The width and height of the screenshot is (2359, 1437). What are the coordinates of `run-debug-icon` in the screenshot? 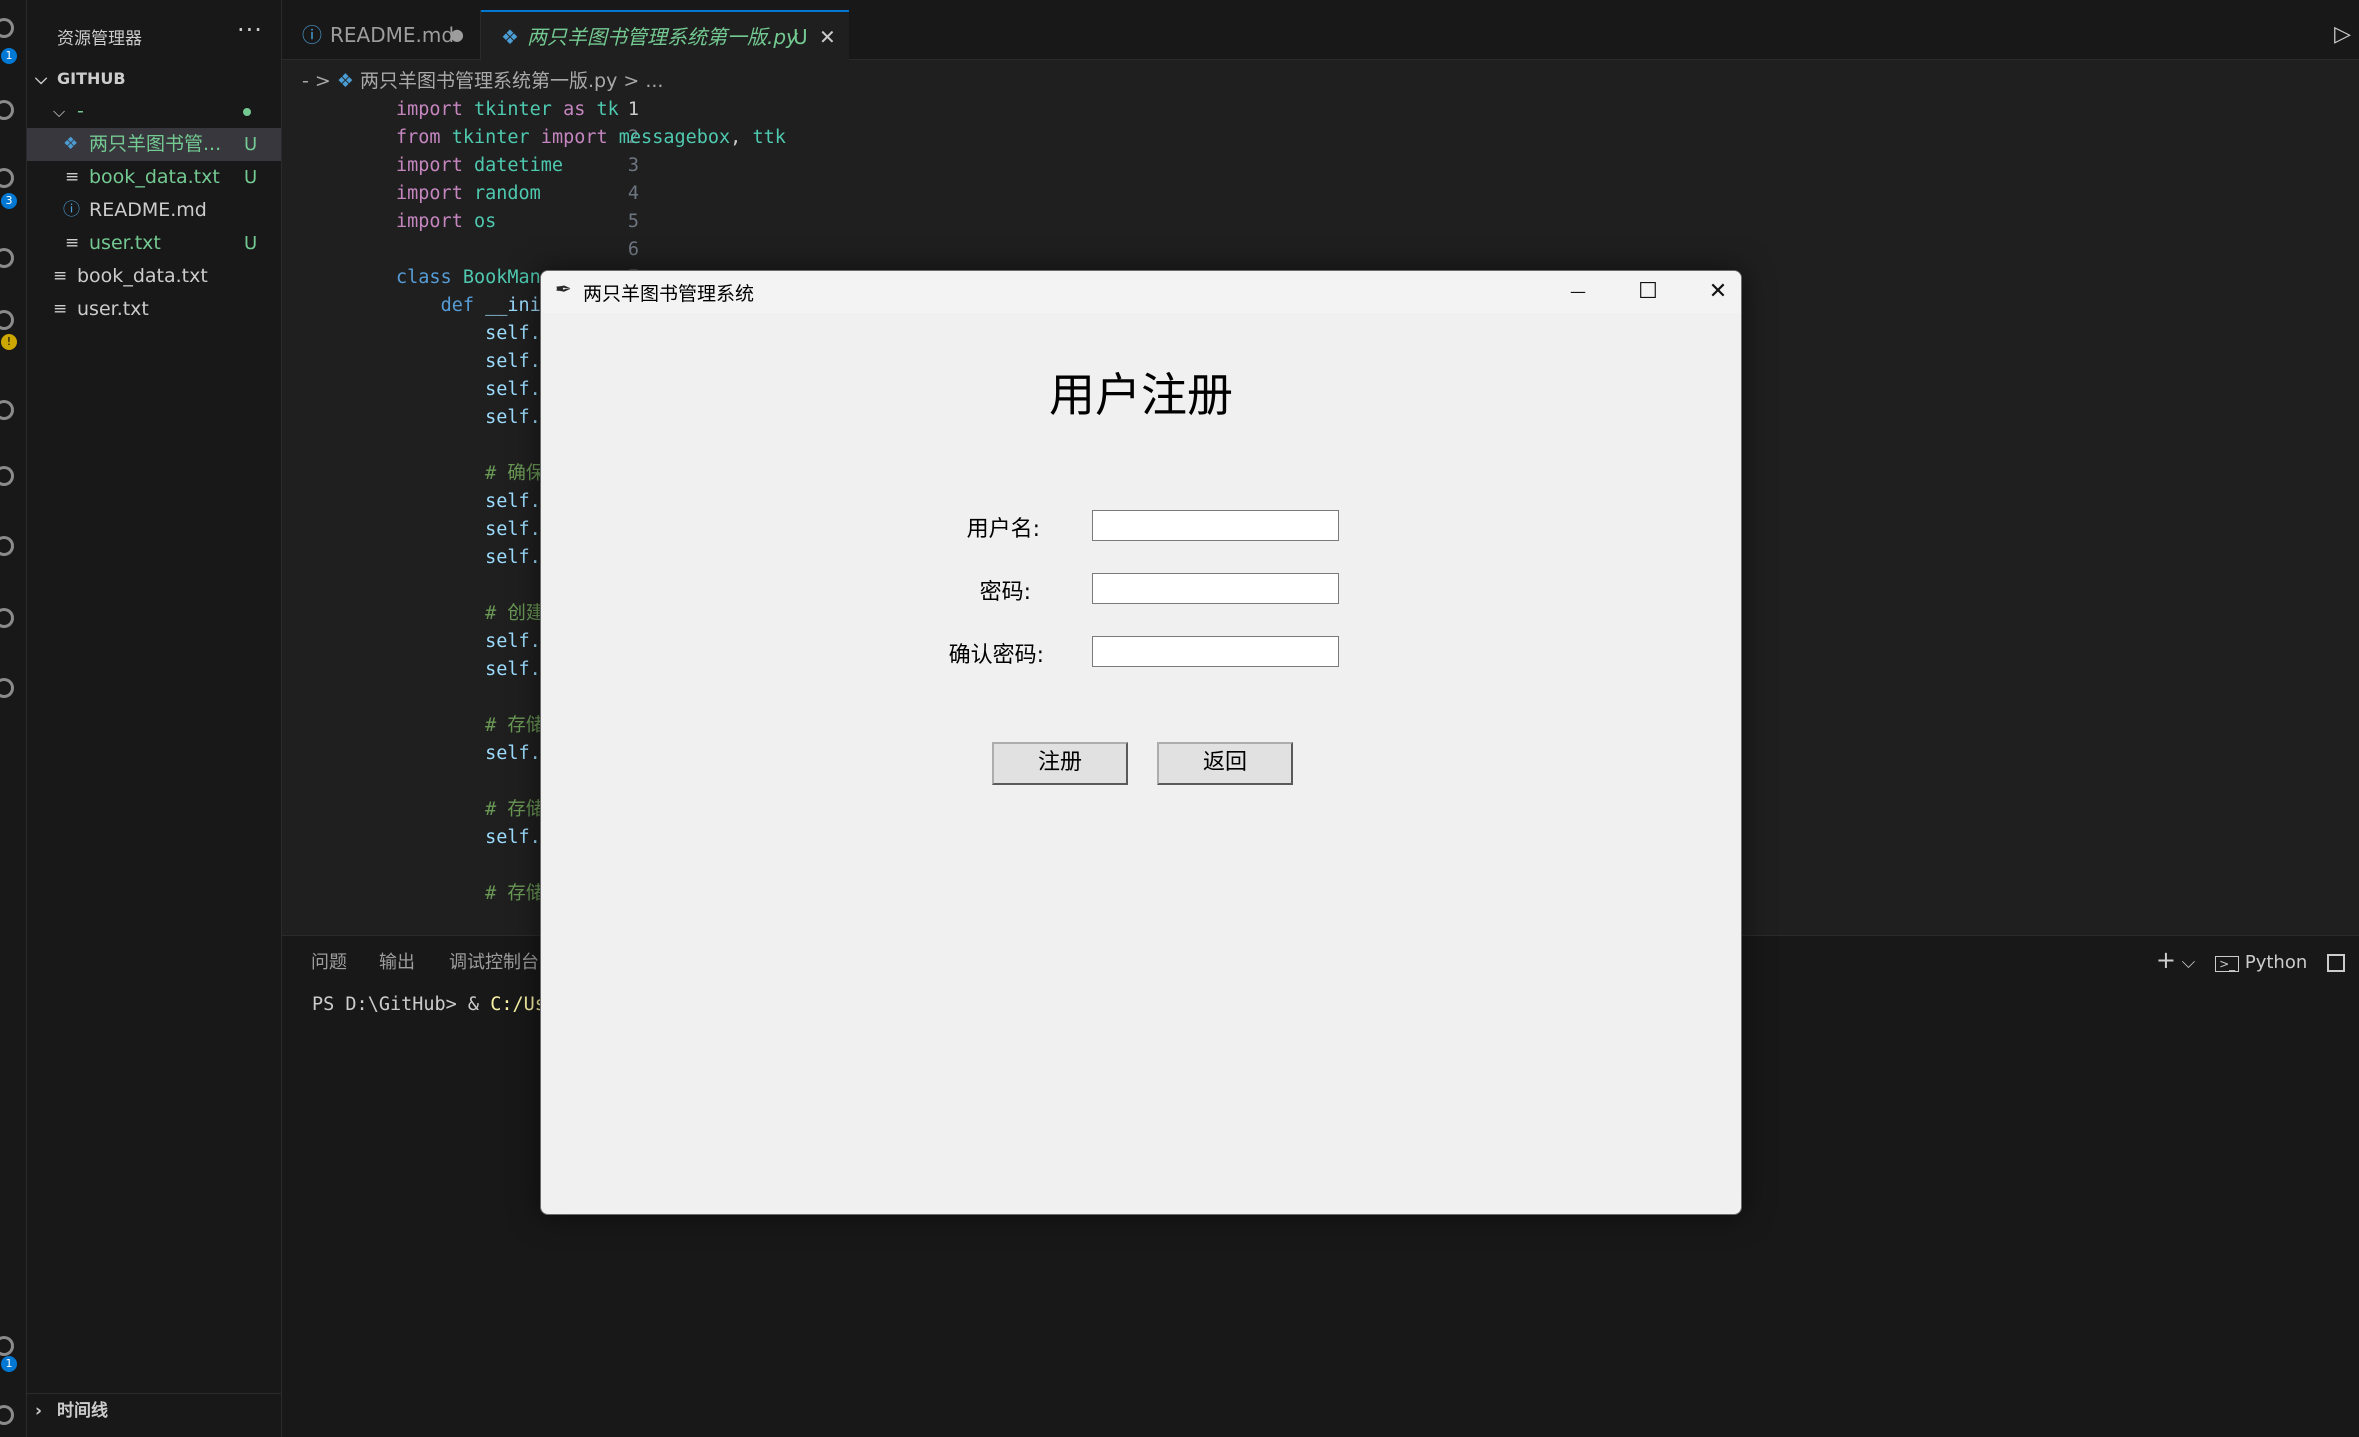 It's located at (7, 258).